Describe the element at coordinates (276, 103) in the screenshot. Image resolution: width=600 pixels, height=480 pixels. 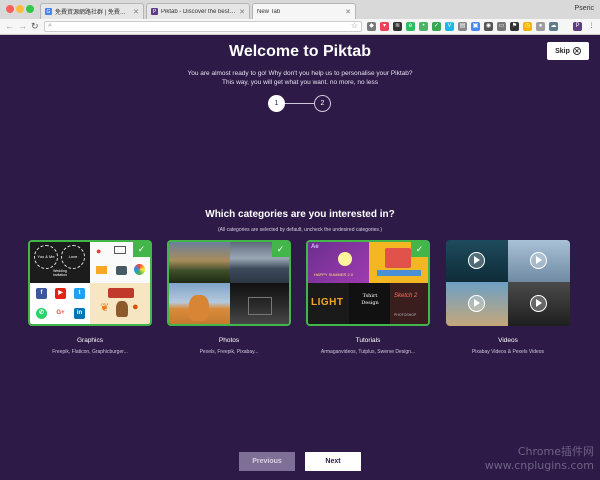
I see `step-indicator-1: 1` at that location.